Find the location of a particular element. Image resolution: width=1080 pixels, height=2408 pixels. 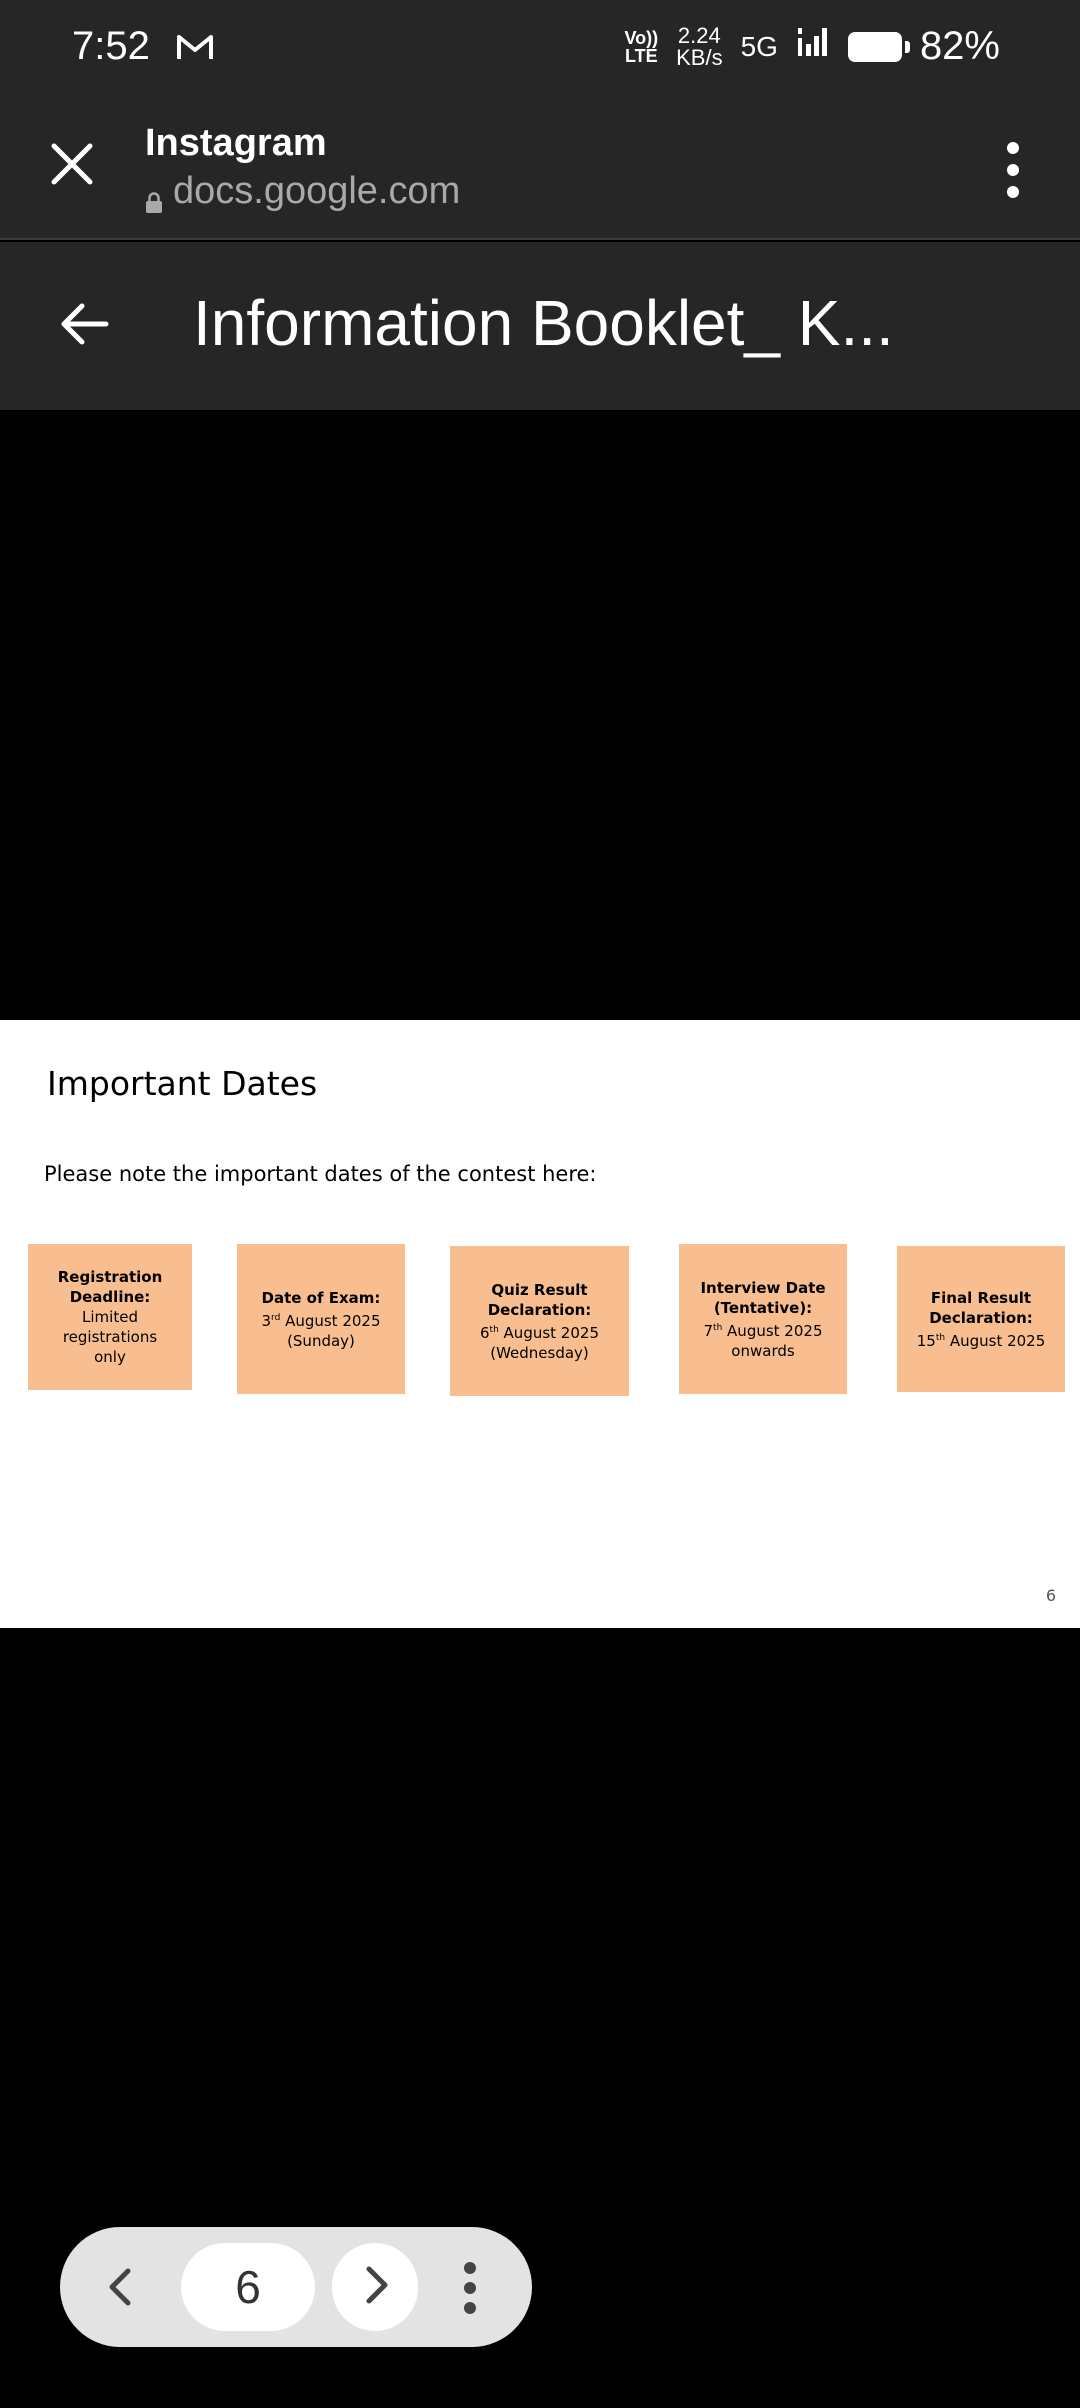

date-card-date: 6th August 2025 is located at coordinates (539, 1332).